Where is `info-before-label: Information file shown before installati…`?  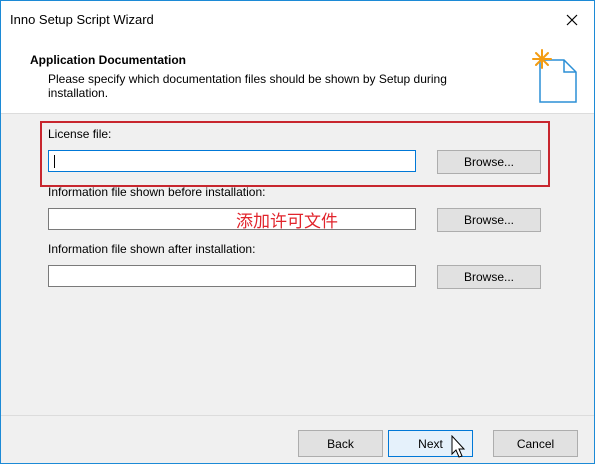
info-before-label: Information file shown before installati… is located at coordinates (157, 192).